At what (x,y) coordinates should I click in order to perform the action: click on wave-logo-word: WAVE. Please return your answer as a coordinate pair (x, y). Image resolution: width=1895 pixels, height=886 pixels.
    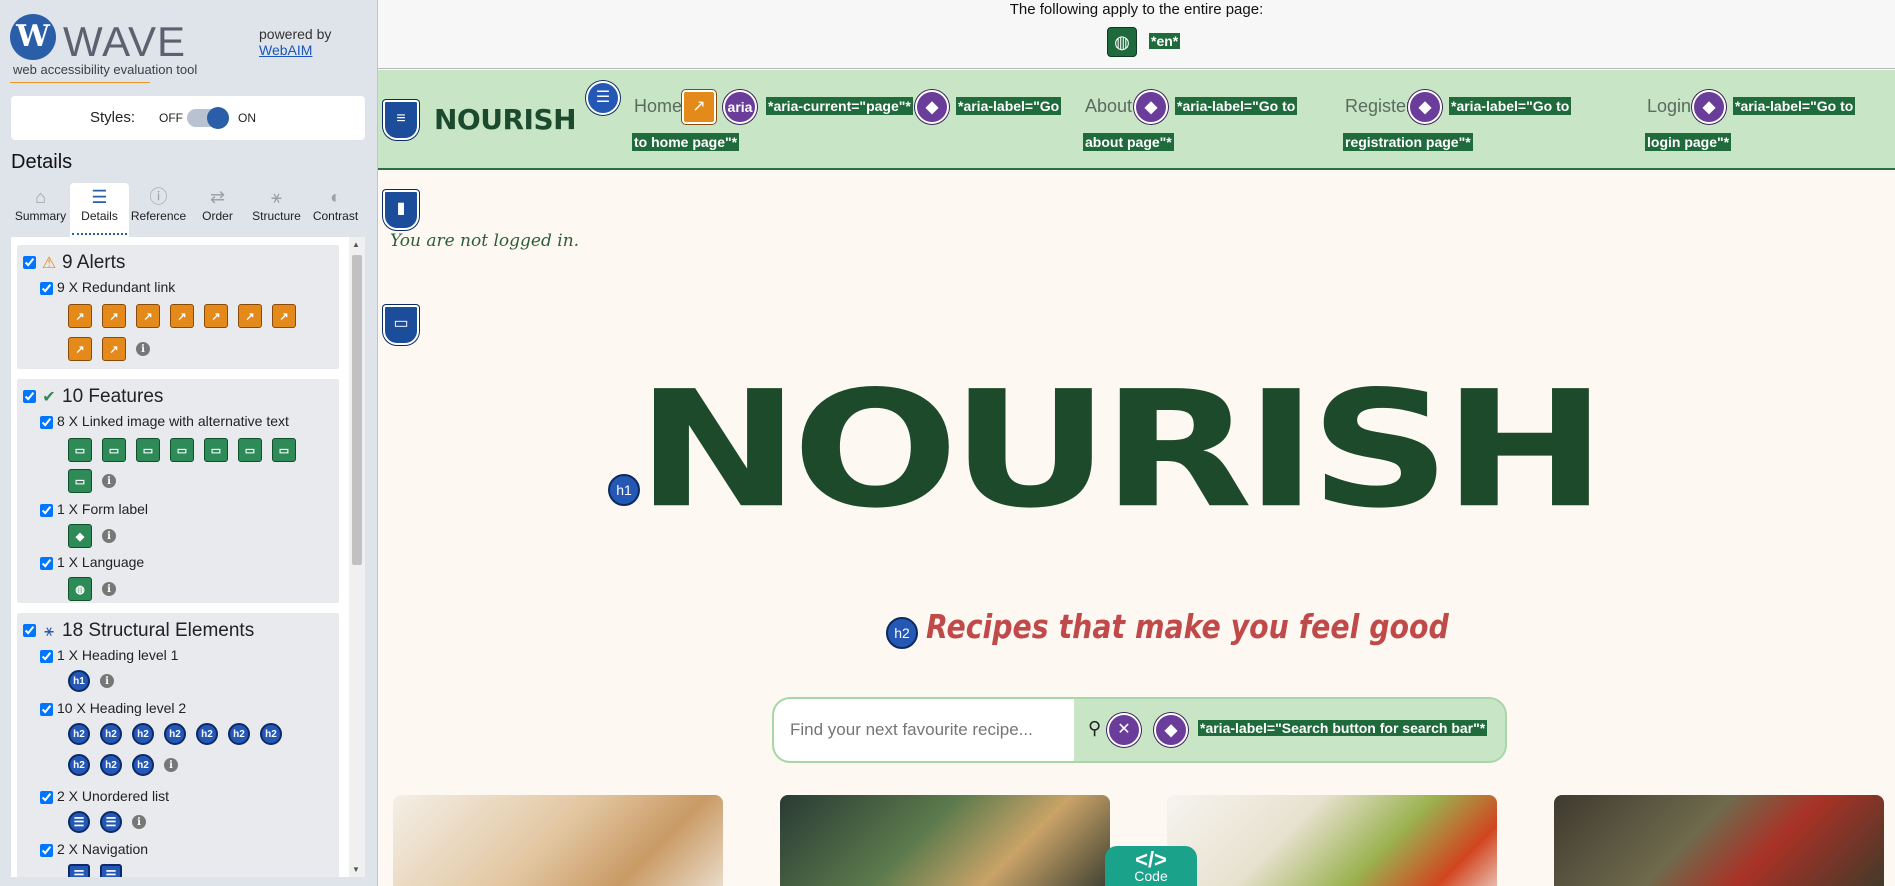
    Looking at the image, I should click on (125, 41).